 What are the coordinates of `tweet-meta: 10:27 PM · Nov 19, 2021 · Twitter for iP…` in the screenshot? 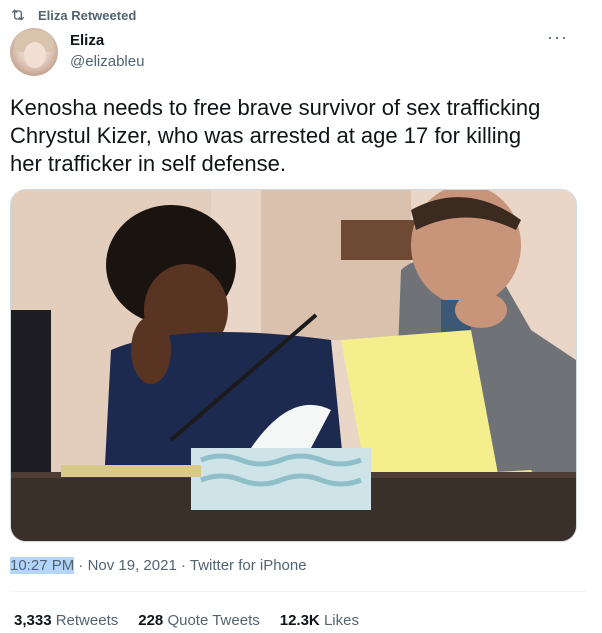 It's located at (158, 565).